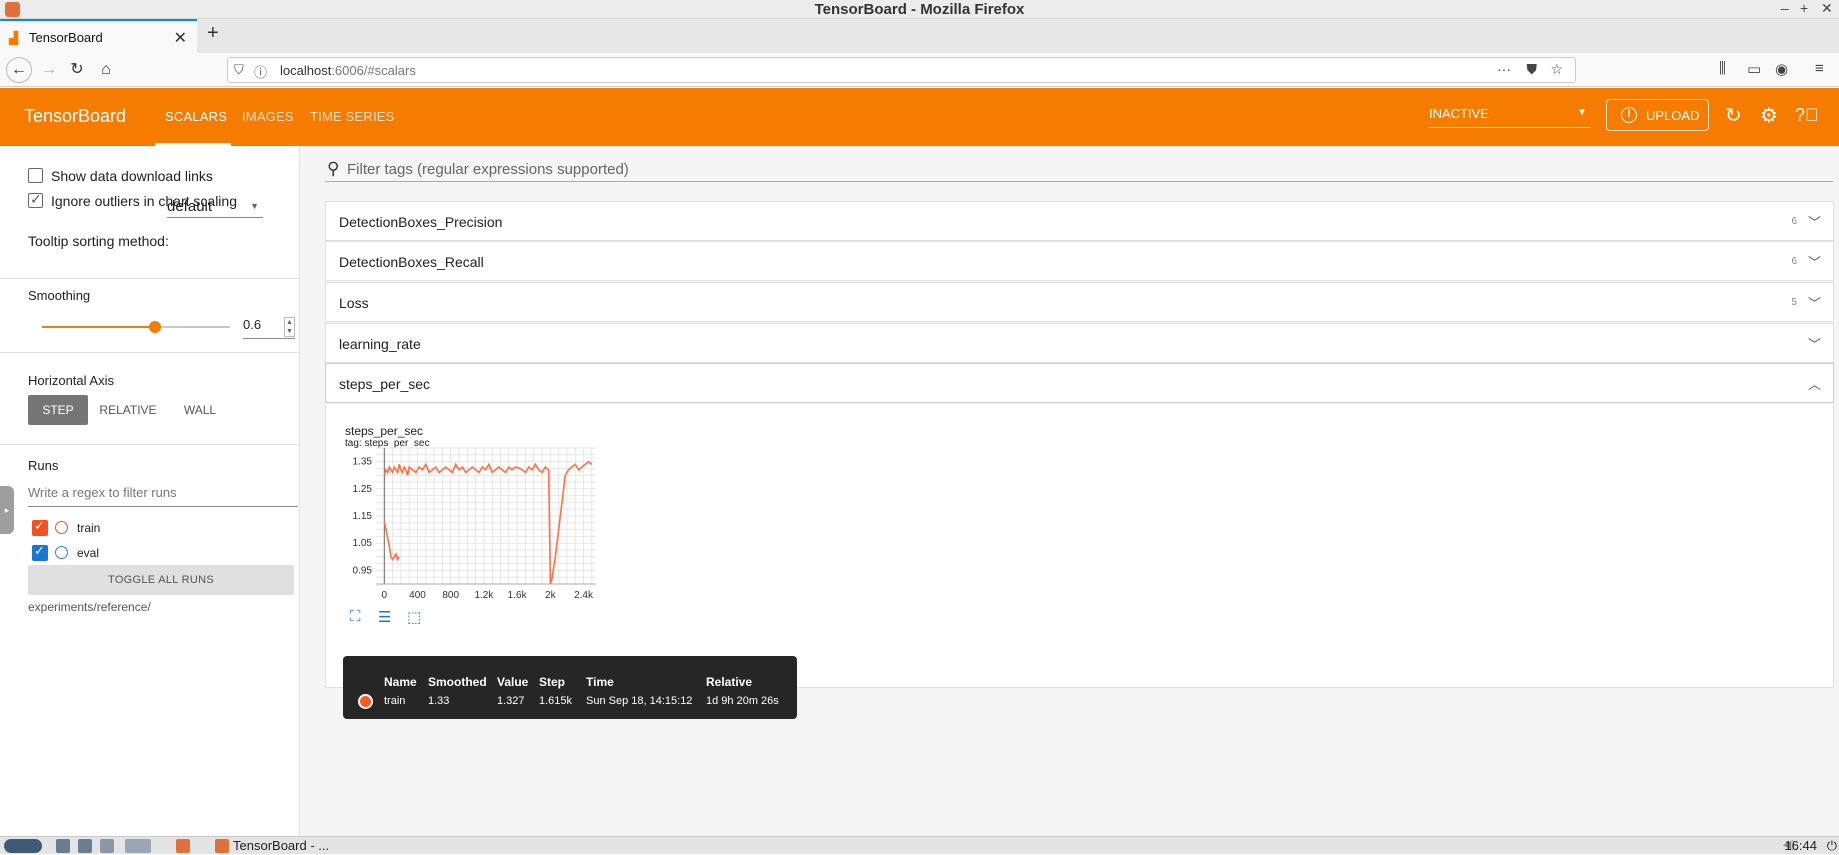 The image size is (1839, 855). What do you see at coordinates (384, 617) in the screenshot?
I see `data-table-icon: ☰` at bounding box center [384, 617].